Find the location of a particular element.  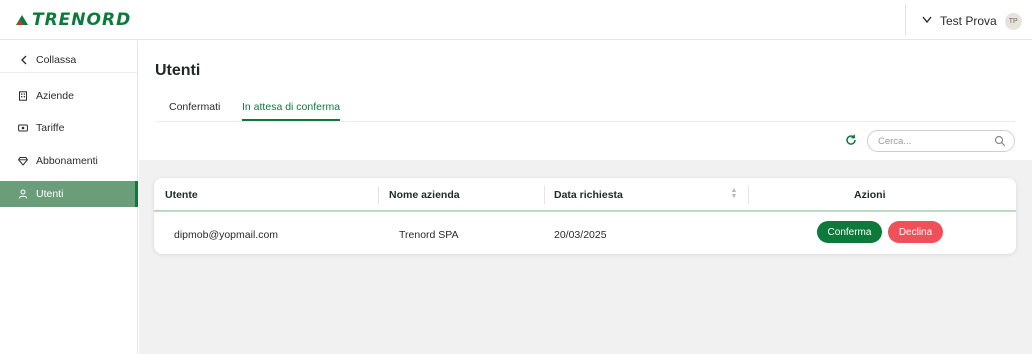

sidebar-item-collassa: Collassa is located at coordinates (69, 60).